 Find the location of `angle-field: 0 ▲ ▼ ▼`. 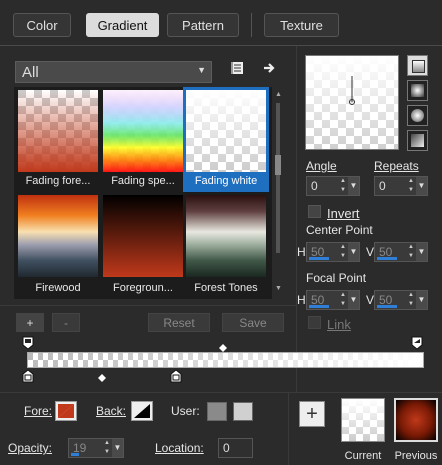

angle-field: 0 ▲ ▼ ▼ is located at coordinates (333, 186).